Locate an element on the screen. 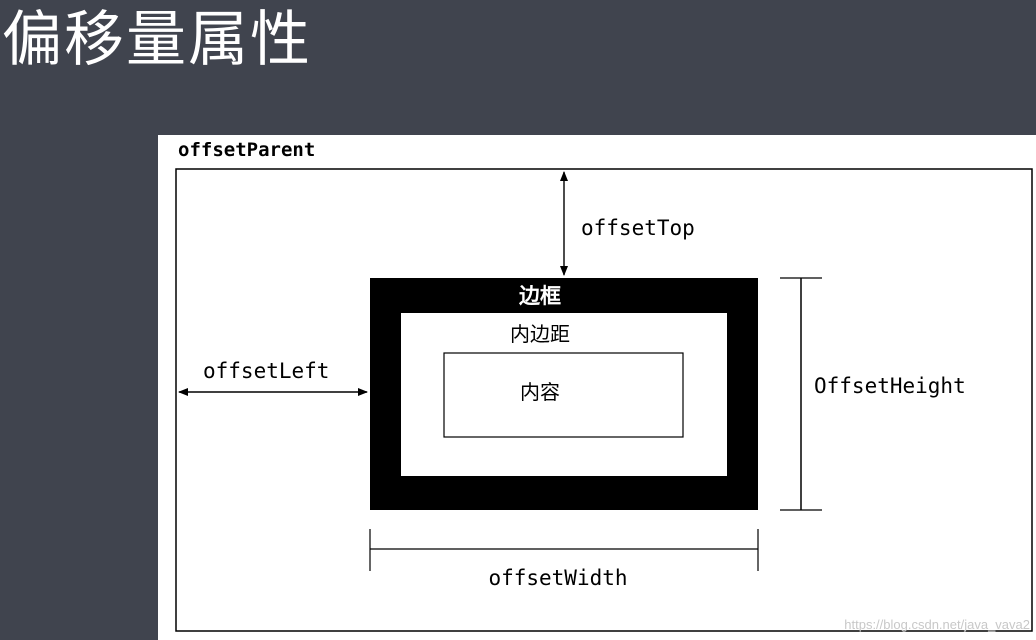  content-label: 内容 is located at coordinates (540, 392).